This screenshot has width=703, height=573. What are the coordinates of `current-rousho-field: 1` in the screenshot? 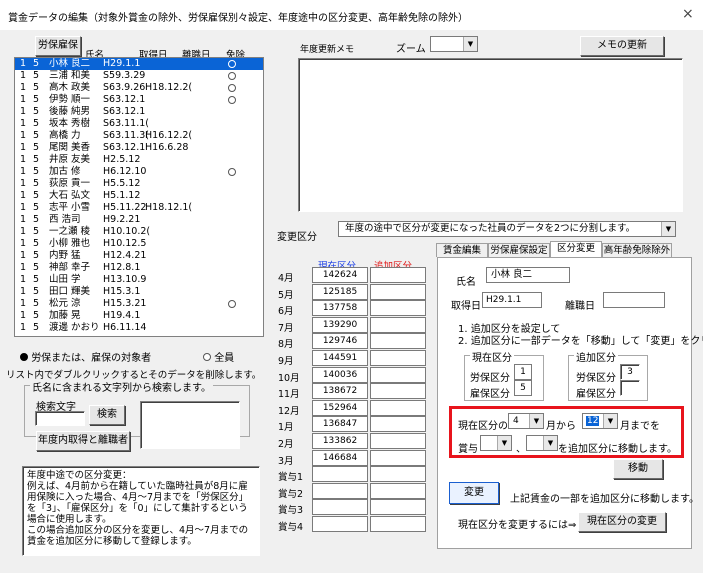 It's located at (523, 372).